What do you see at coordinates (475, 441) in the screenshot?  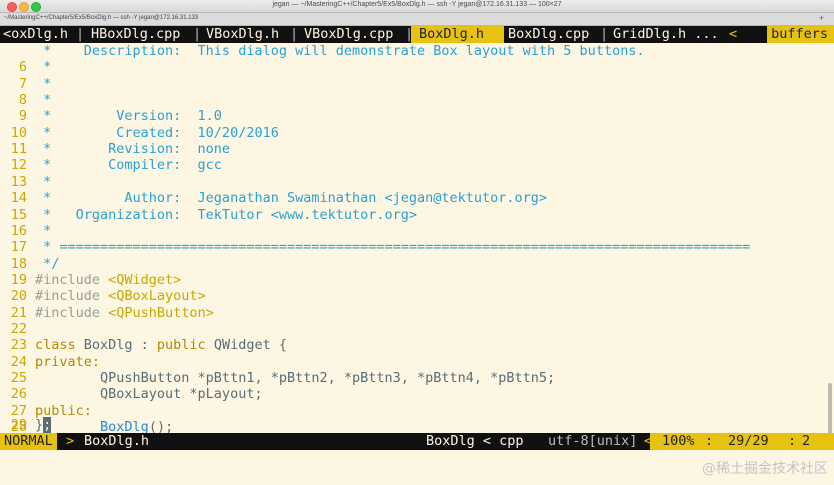 I see `status-filetype: BoxDlg < cpp` at bounding box center [475, 441].